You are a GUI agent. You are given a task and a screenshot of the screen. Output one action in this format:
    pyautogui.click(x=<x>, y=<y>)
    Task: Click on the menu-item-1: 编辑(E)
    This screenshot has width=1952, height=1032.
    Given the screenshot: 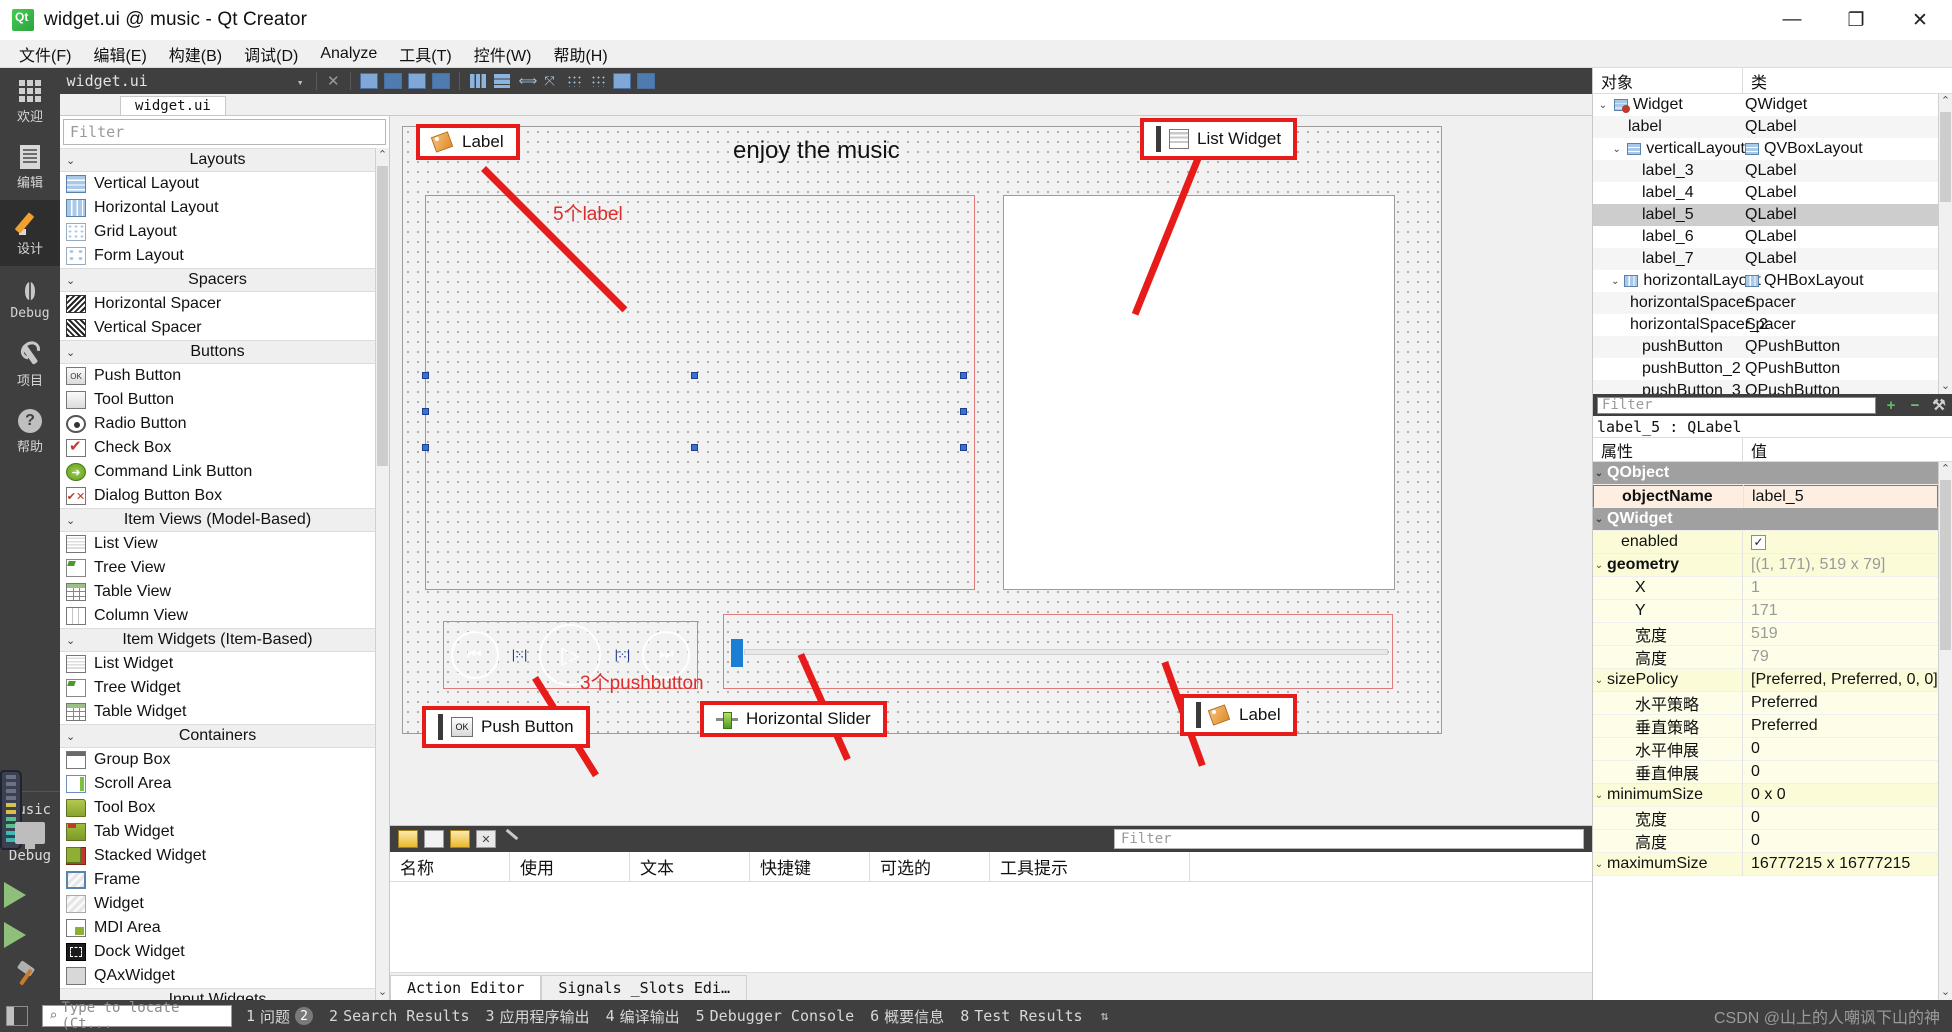 What is the action you would take?
    pyautogui.click(x=119, y=54)
    